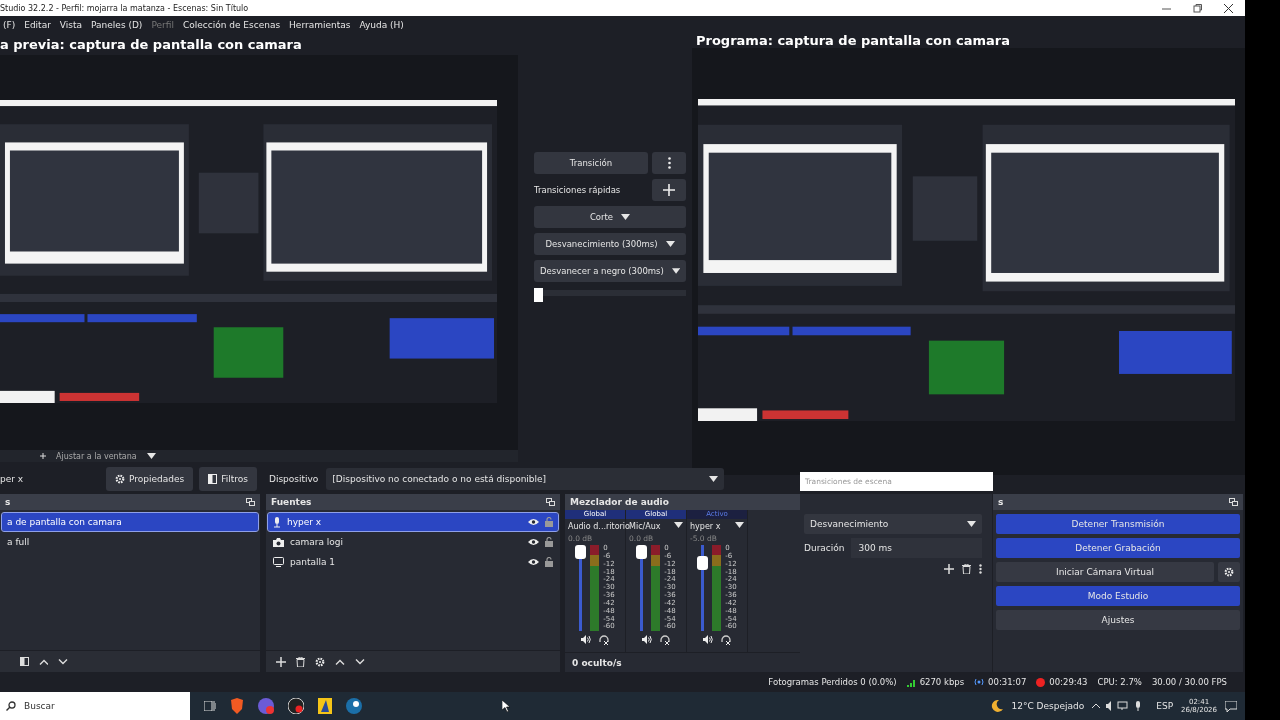 Image resolution: width=1280 pixels, height=720 pixels. Describe the element at coordinates (591, 163) in the screenshot. I see `transition-button: Transición` at that location.